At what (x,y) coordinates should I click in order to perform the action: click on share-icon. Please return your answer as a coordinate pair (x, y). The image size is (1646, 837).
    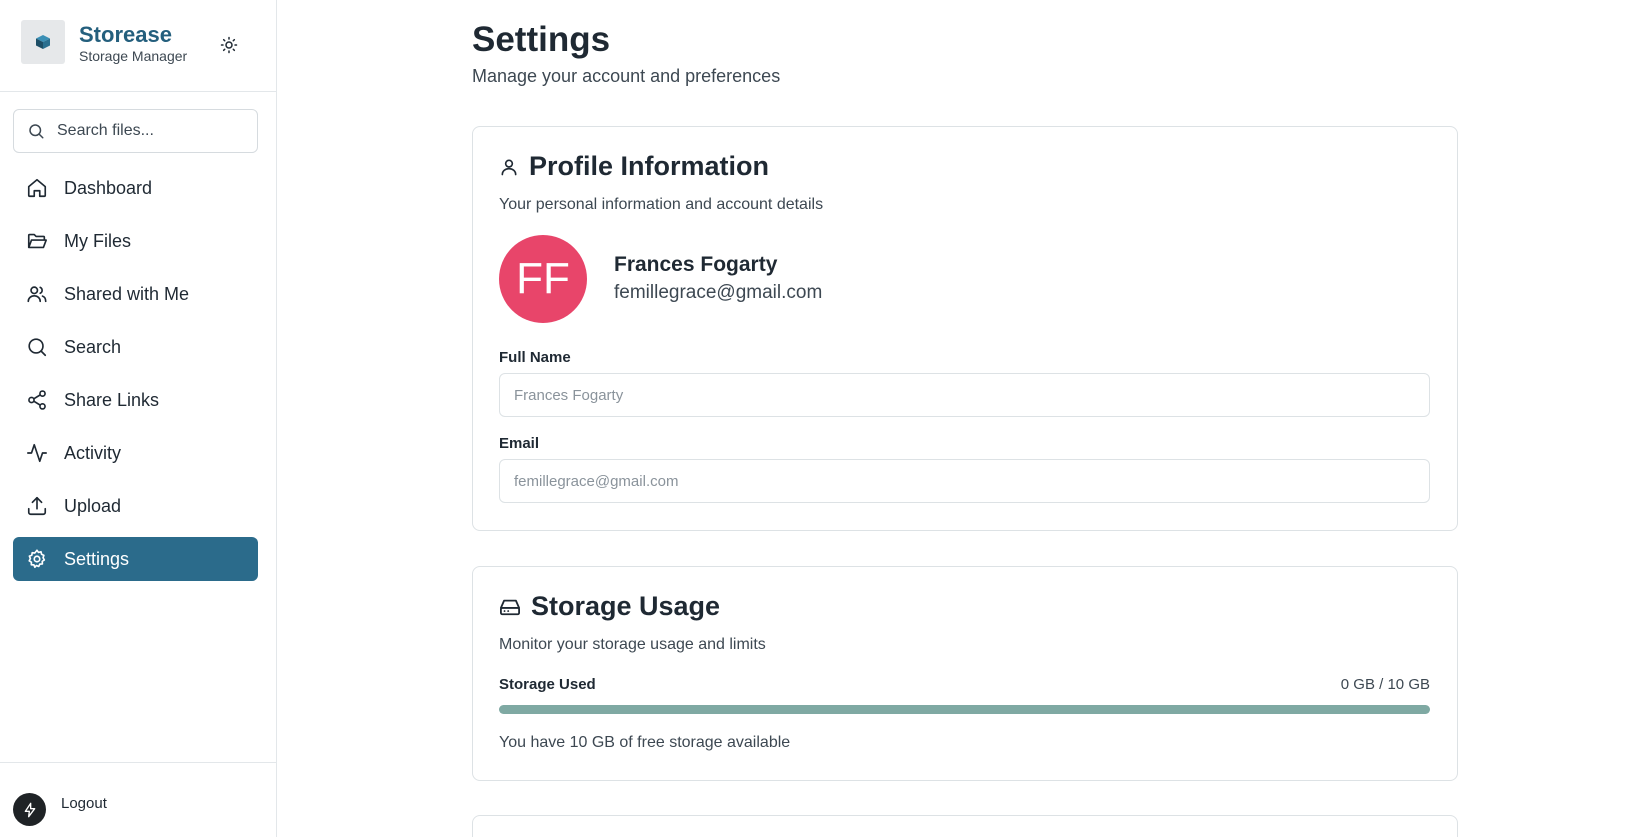
    Looking at the image, I should click on (37, 400).